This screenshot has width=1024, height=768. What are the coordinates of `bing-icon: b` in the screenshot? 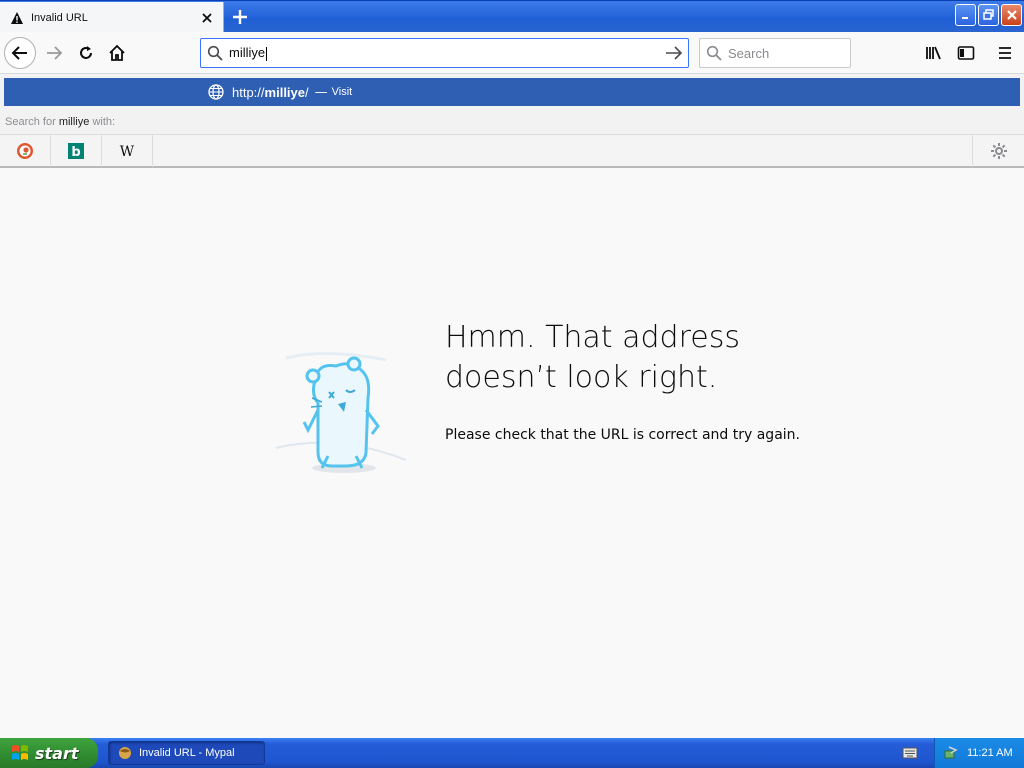 It's located at (76, 151).